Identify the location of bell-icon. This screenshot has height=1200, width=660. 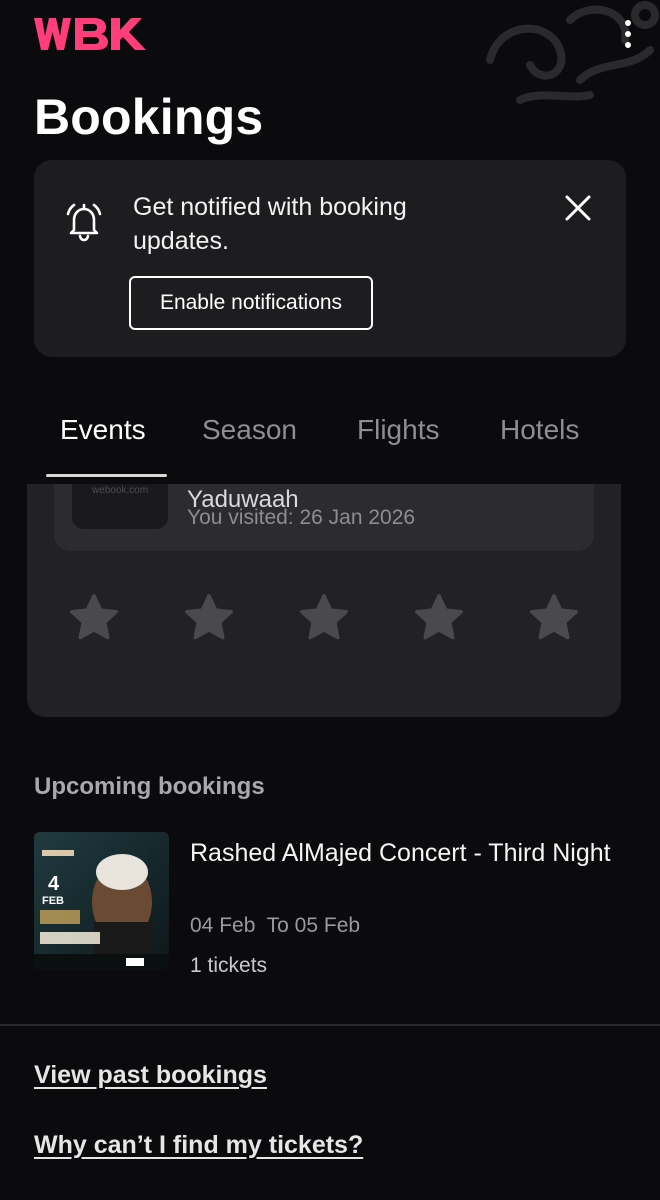
(84, 222).